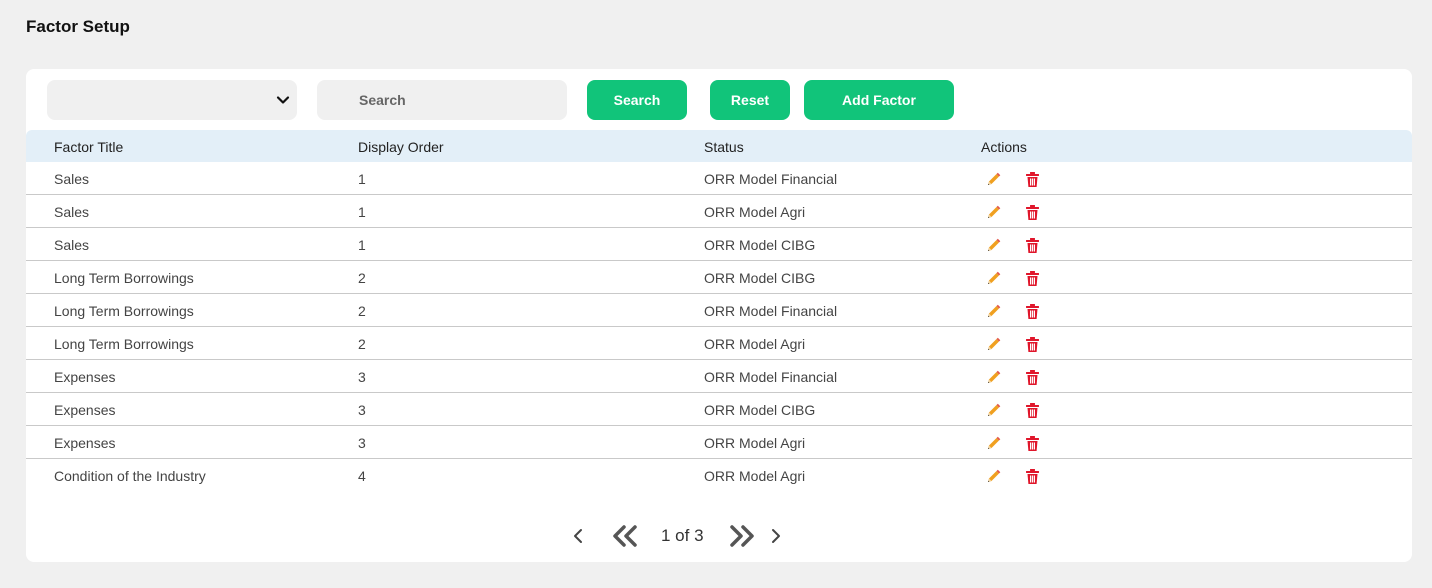 This screenshot has width=1432, height=588. What do you see at coordinates (130, 476) in the screenshot?
I see `cell-factor-title: Condition of the Industry` at bounding box center [130, 476].